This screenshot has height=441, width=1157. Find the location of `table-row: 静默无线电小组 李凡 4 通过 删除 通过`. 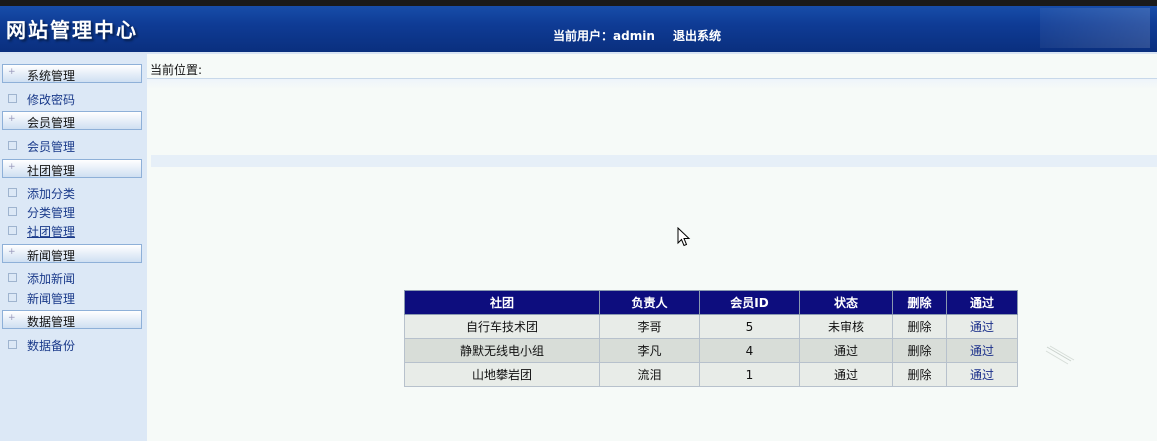

table-row: 静默无线电小组 李凡 4 通过 删除 通过 is located at coordinates (711, 350).